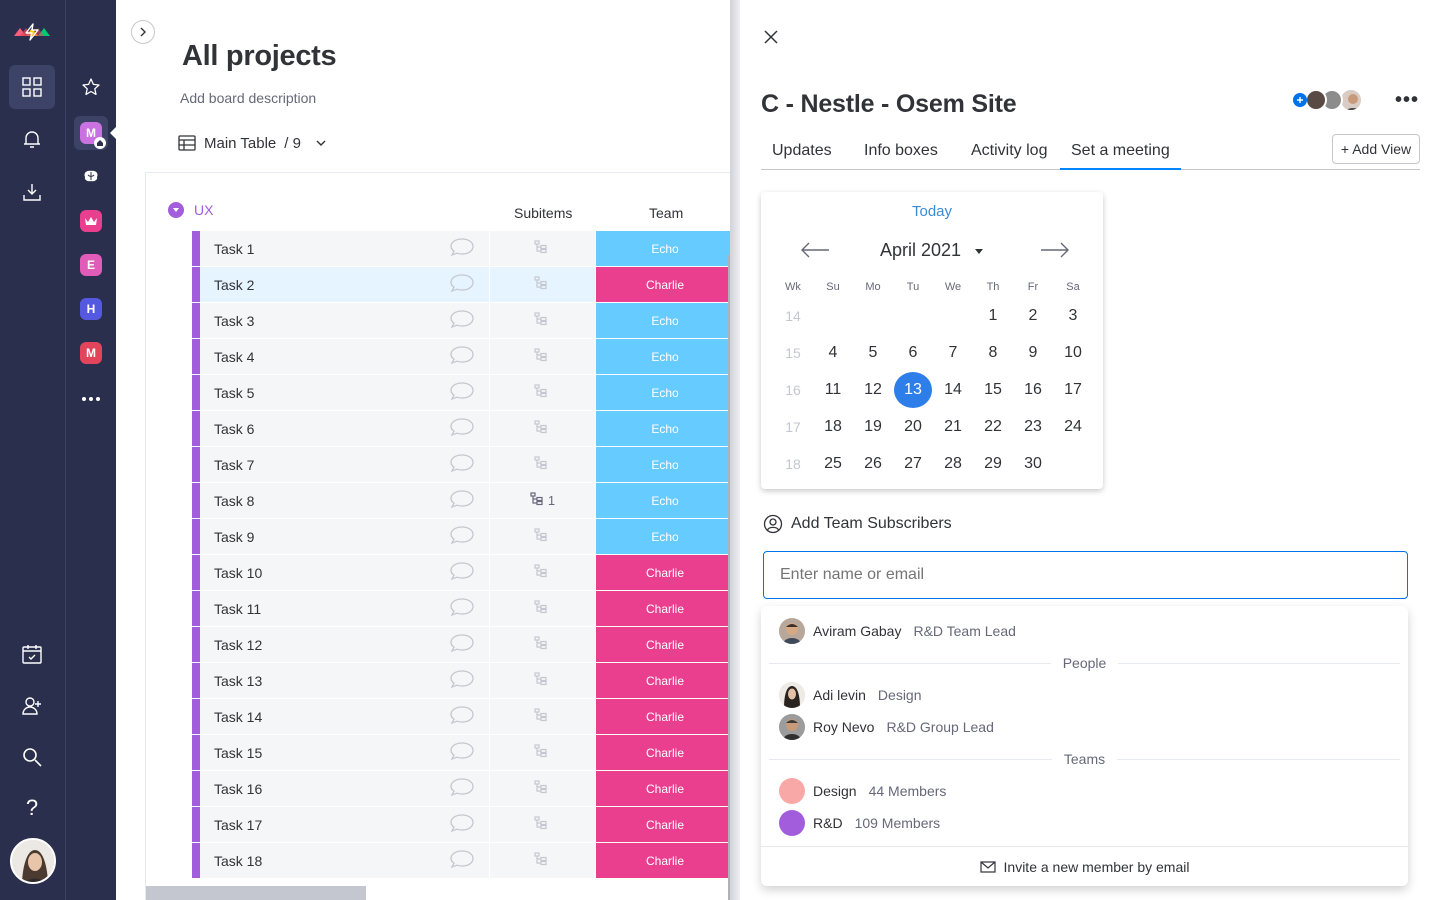 This screenshot has width=1440, height=900. I want to click on calendar-day: 30, so click(1033, 464).